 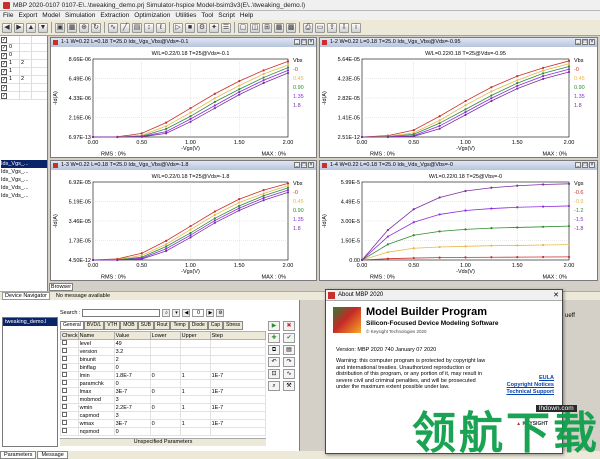 I want to click on tab-parameters: Parameters, so click(x=18, y=455).